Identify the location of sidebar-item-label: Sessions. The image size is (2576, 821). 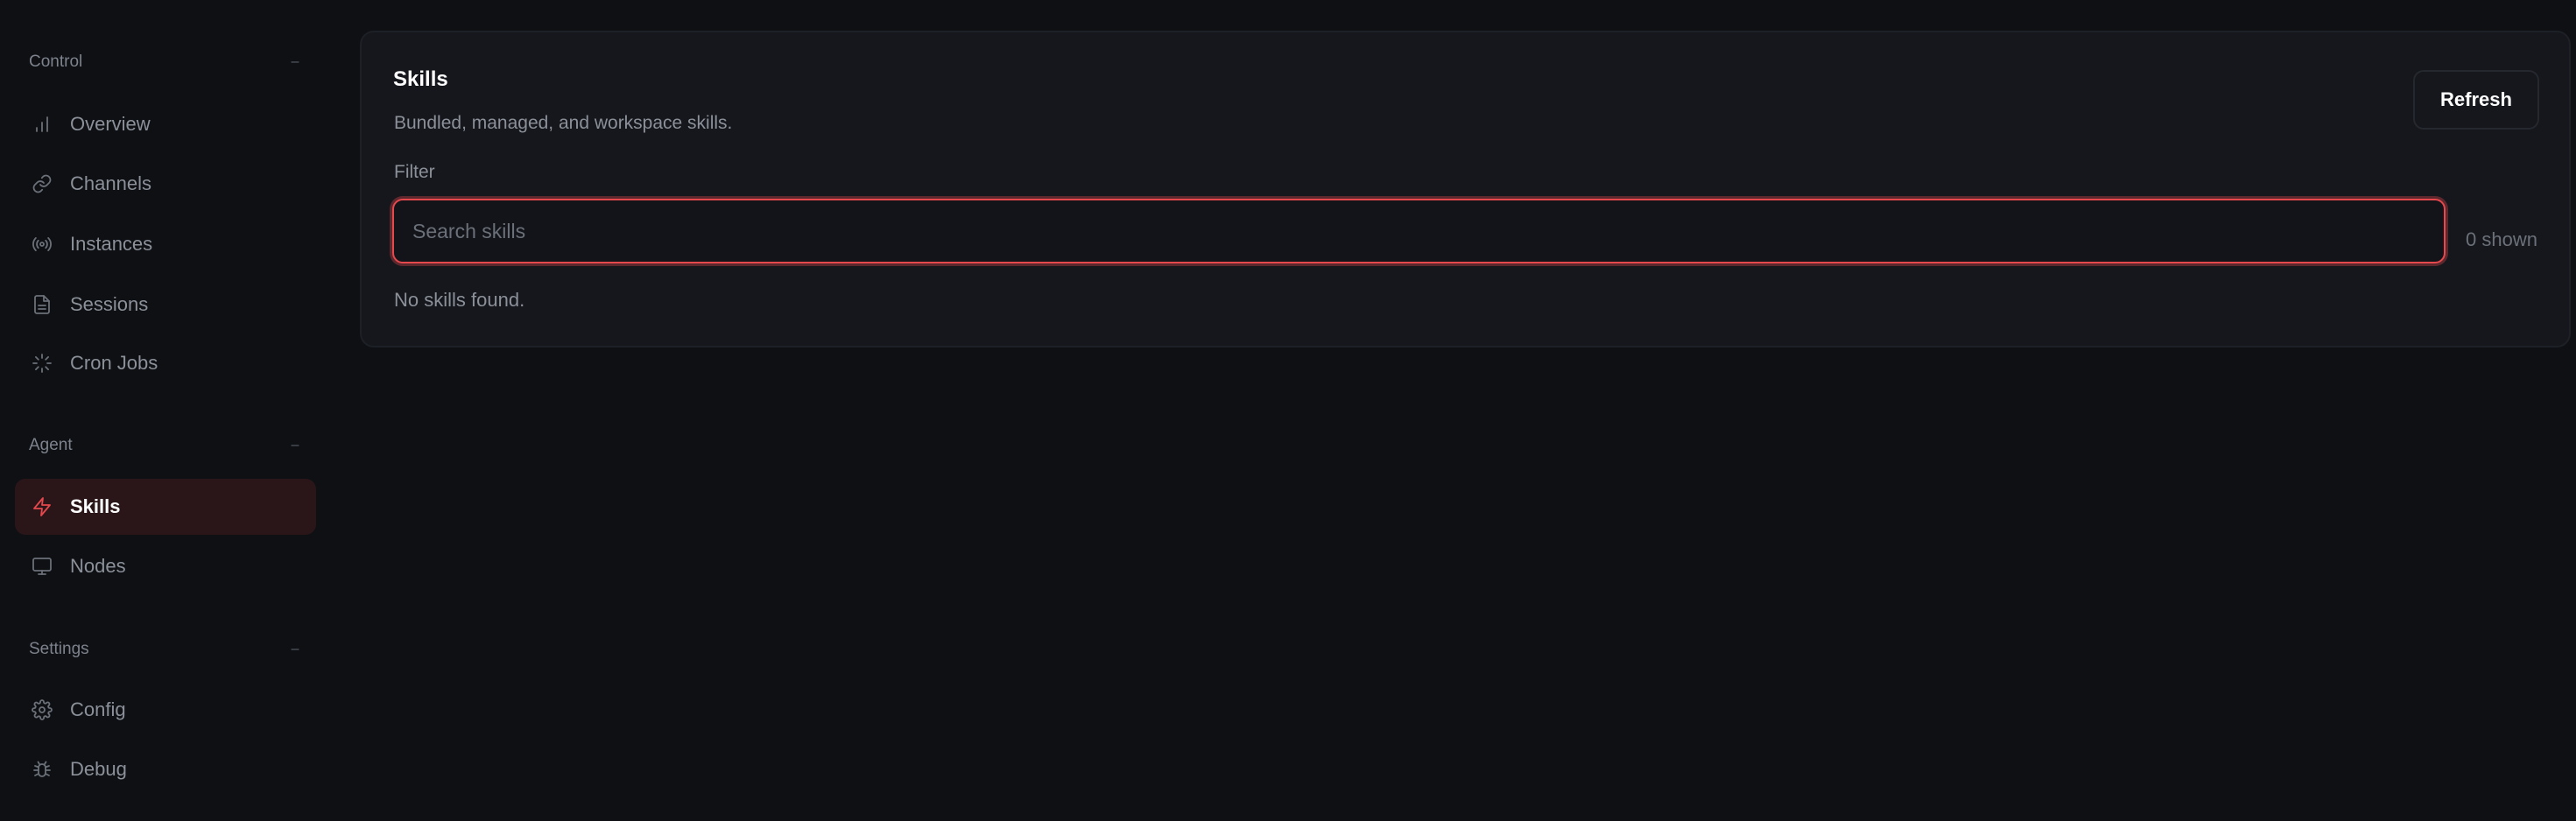
(109, 304).